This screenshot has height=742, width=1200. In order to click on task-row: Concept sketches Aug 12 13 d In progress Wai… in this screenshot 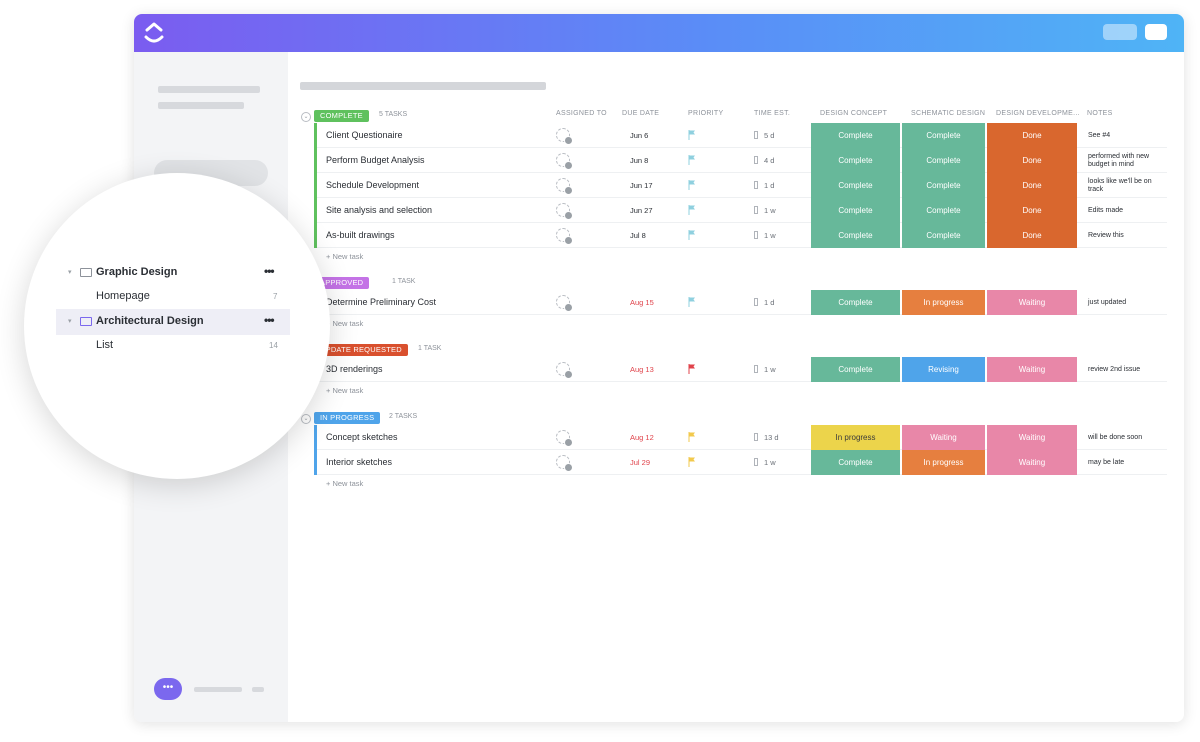, I will do `click(740, 437)`.